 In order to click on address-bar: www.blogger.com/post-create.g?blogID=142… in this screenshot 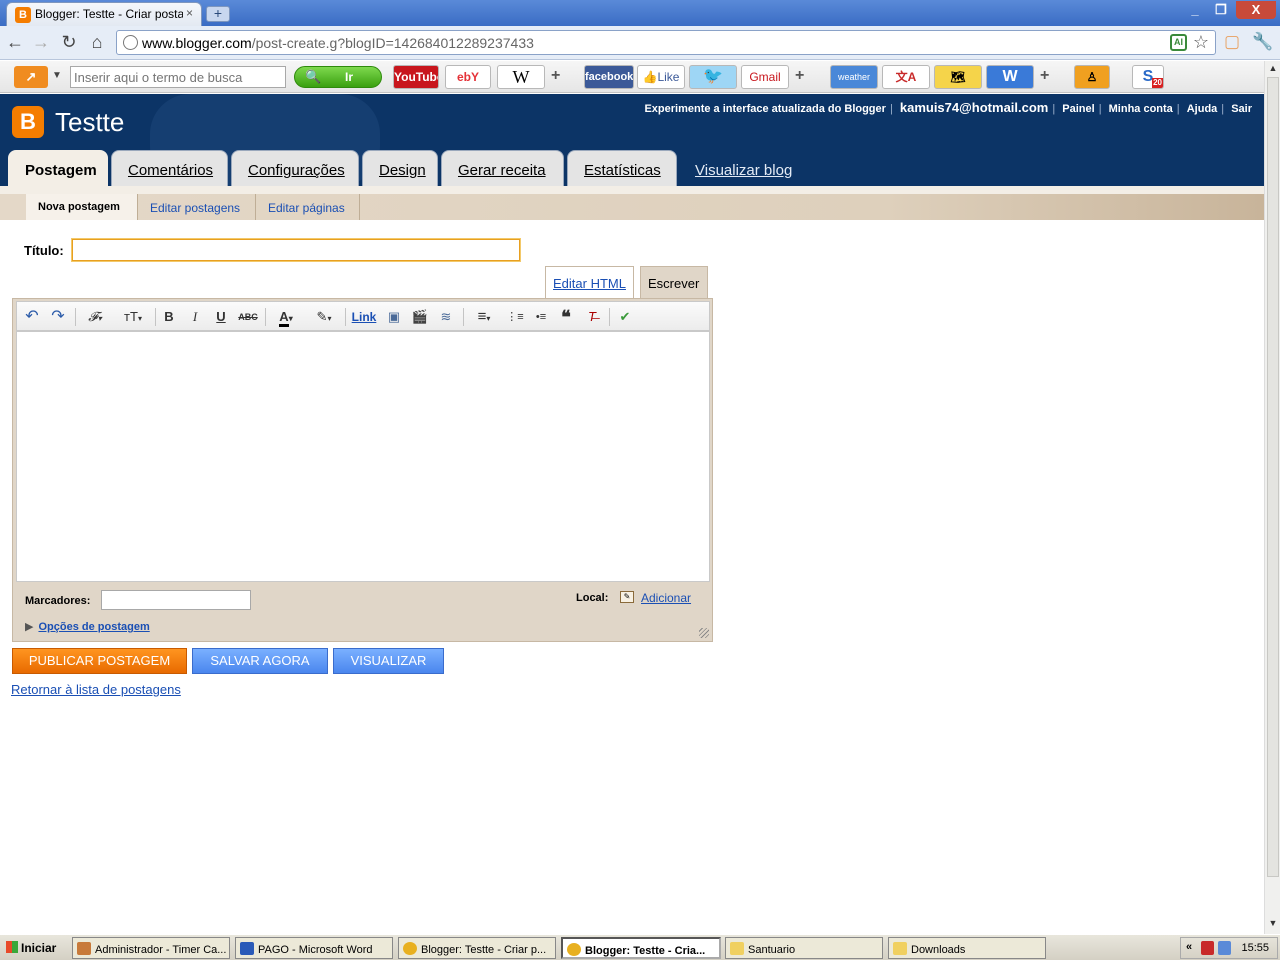, I will do `click(666, 42)`.